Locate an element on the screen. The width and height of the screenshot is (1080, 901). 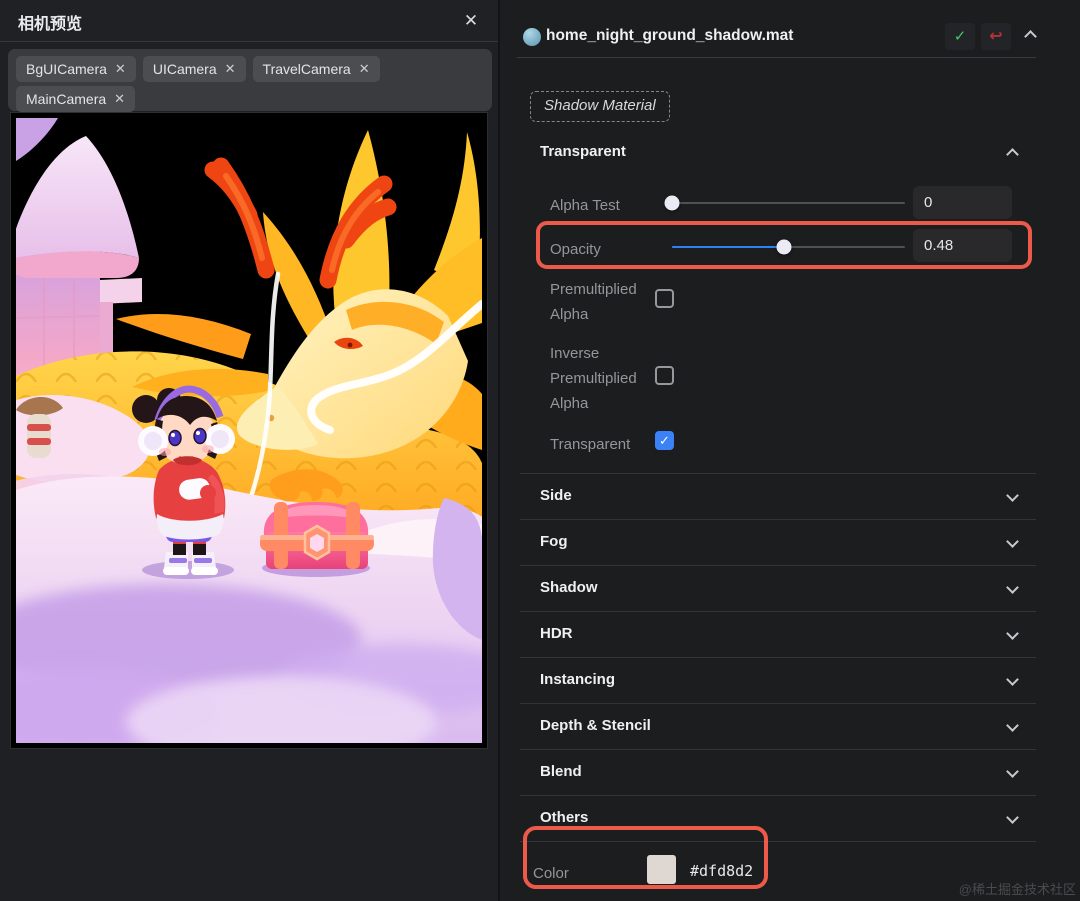
camera-tag: BgUICamera ✕ is located at coordinates (76, 69).